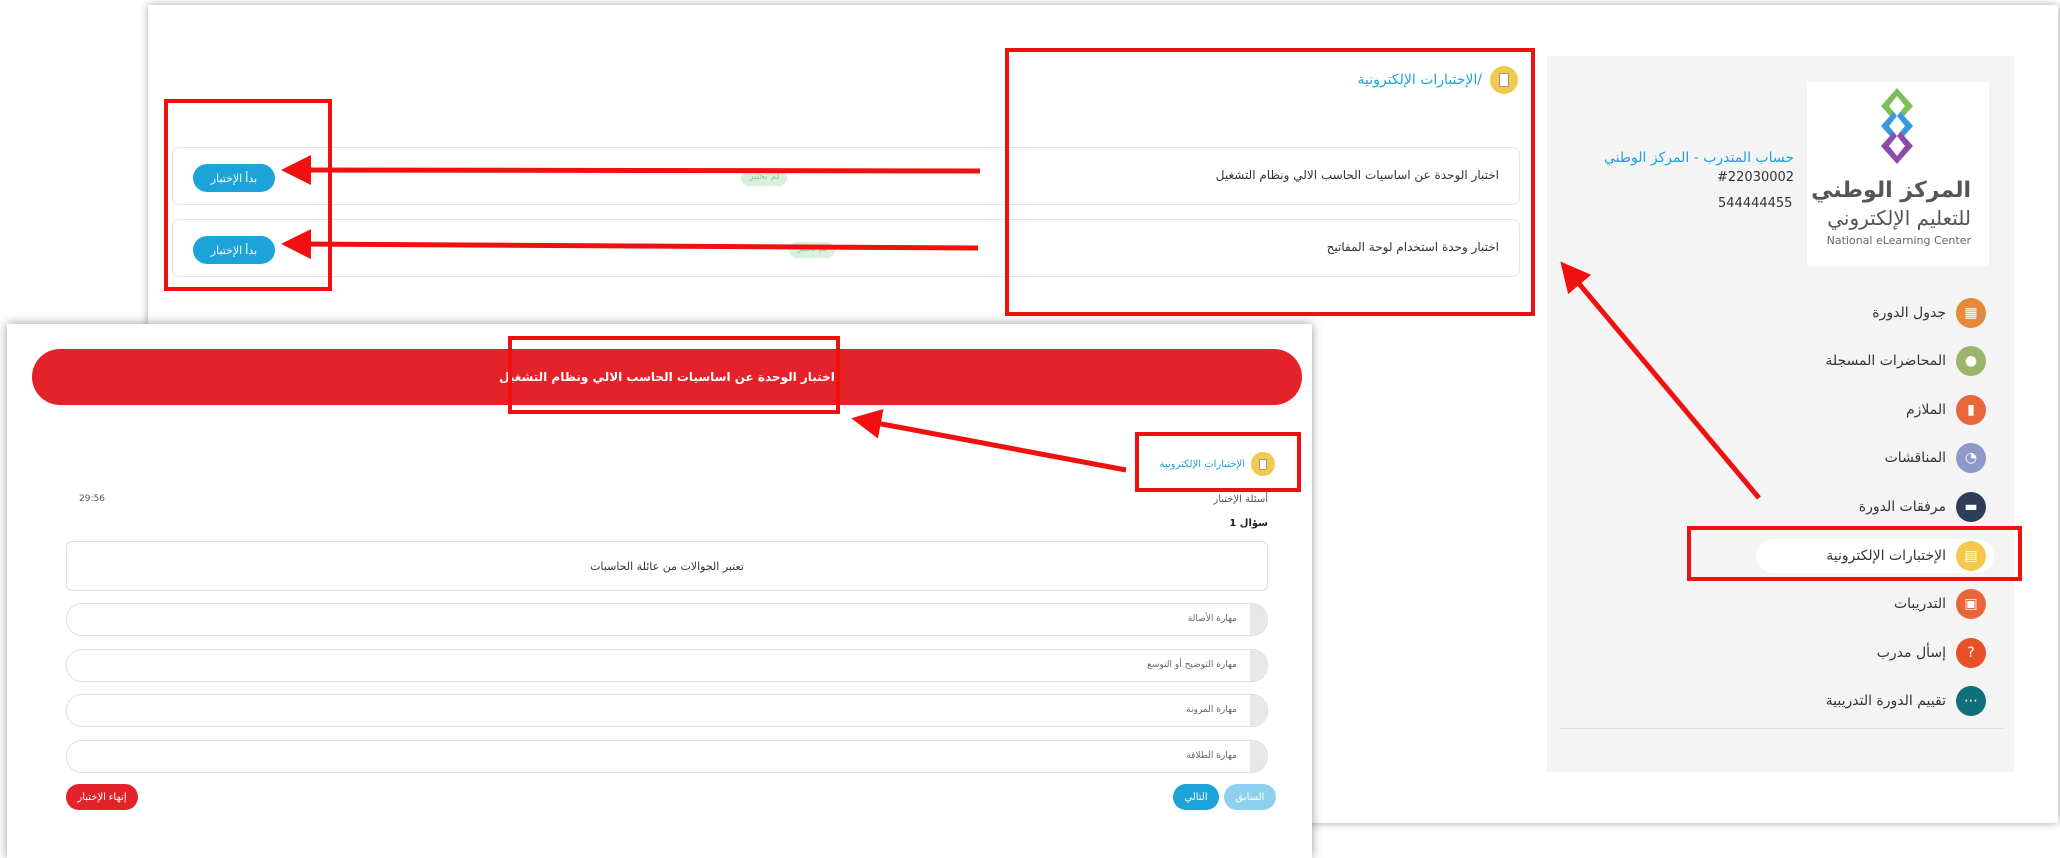 The width and height of the screenshot is (2060, 858). Describe the element at coordinates (1660, 380) in the screenshot. I see `arrow-to-exams-list` at that location.